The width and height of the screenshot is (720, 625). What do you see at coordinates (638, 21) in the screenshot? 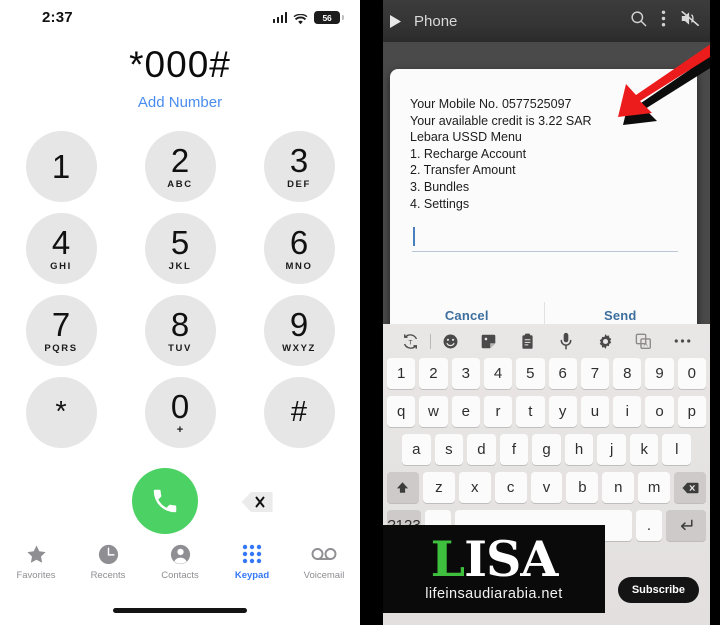
I see `search-icon` at bounding box center [638, 21].